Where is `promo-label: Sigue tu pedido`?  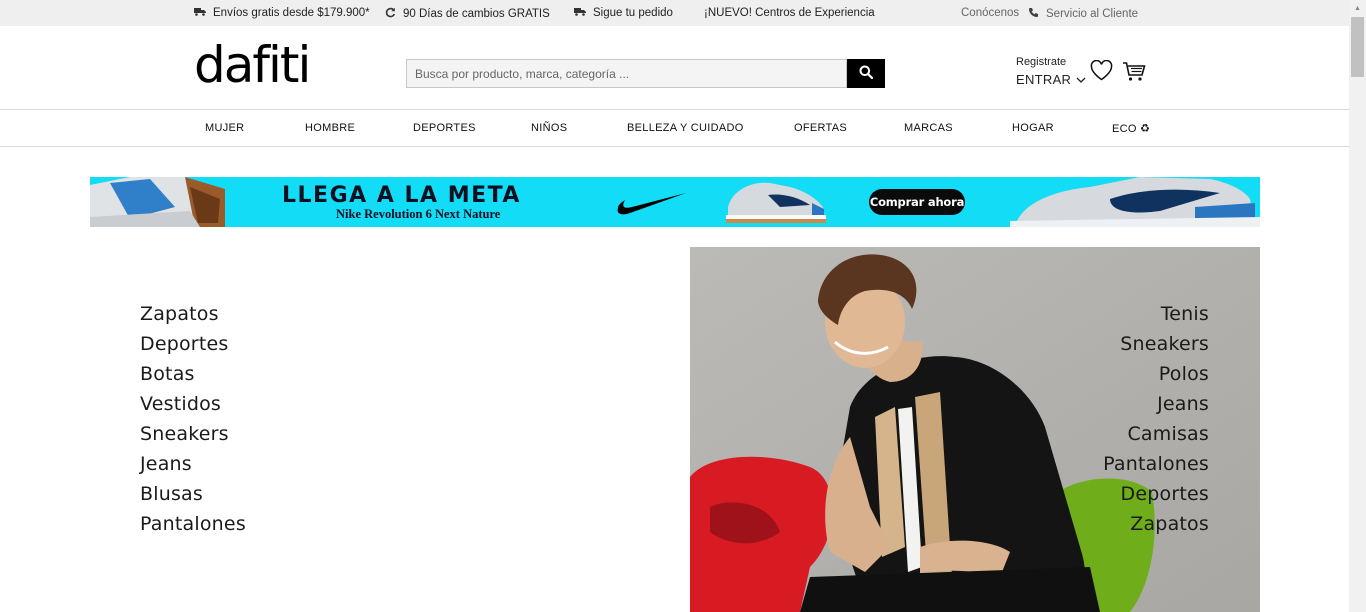
promo-label: Sigue tu pedido is located at coordinates (633, 13).